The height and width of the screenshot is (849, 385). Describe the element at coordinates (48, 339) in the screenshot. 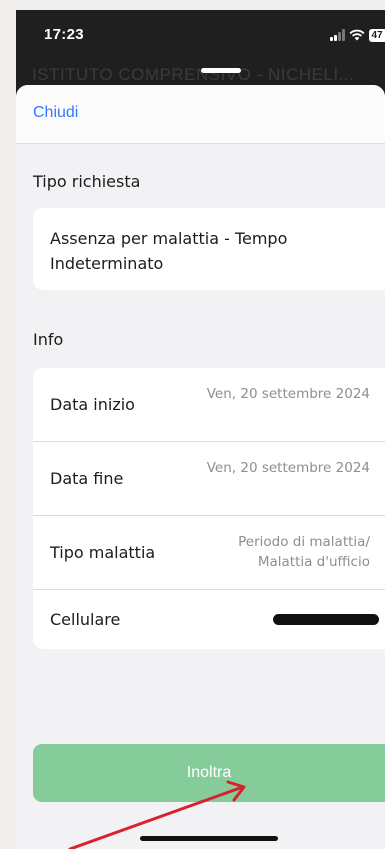

I see `info-title: Info` at that location.